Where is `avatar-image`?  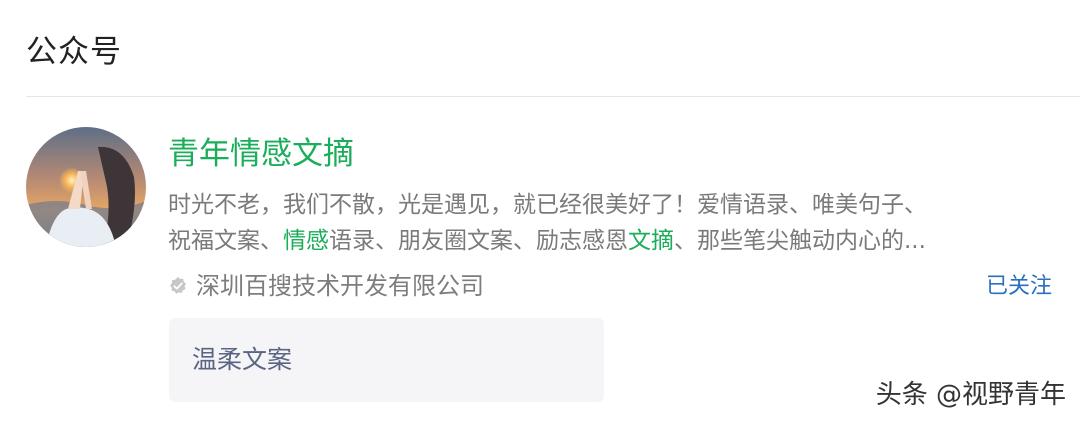
avatar-image is located at coordinates (86, 187).